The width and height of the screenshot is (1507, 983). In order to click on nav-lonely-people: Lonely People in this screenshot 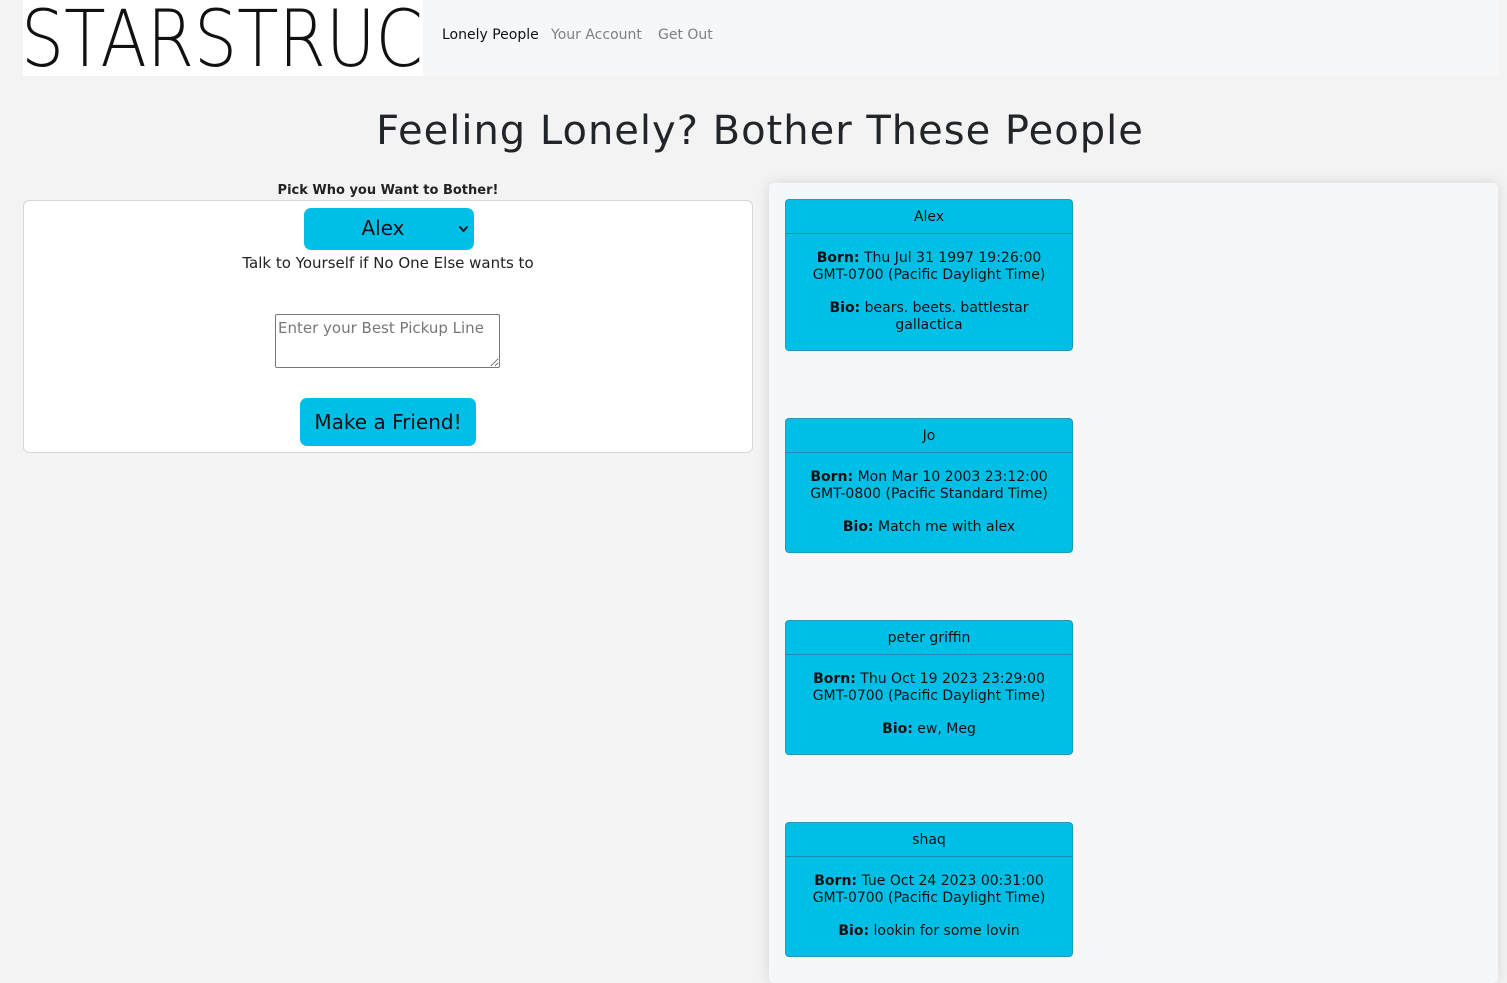, I will do `click(490, 35)`.